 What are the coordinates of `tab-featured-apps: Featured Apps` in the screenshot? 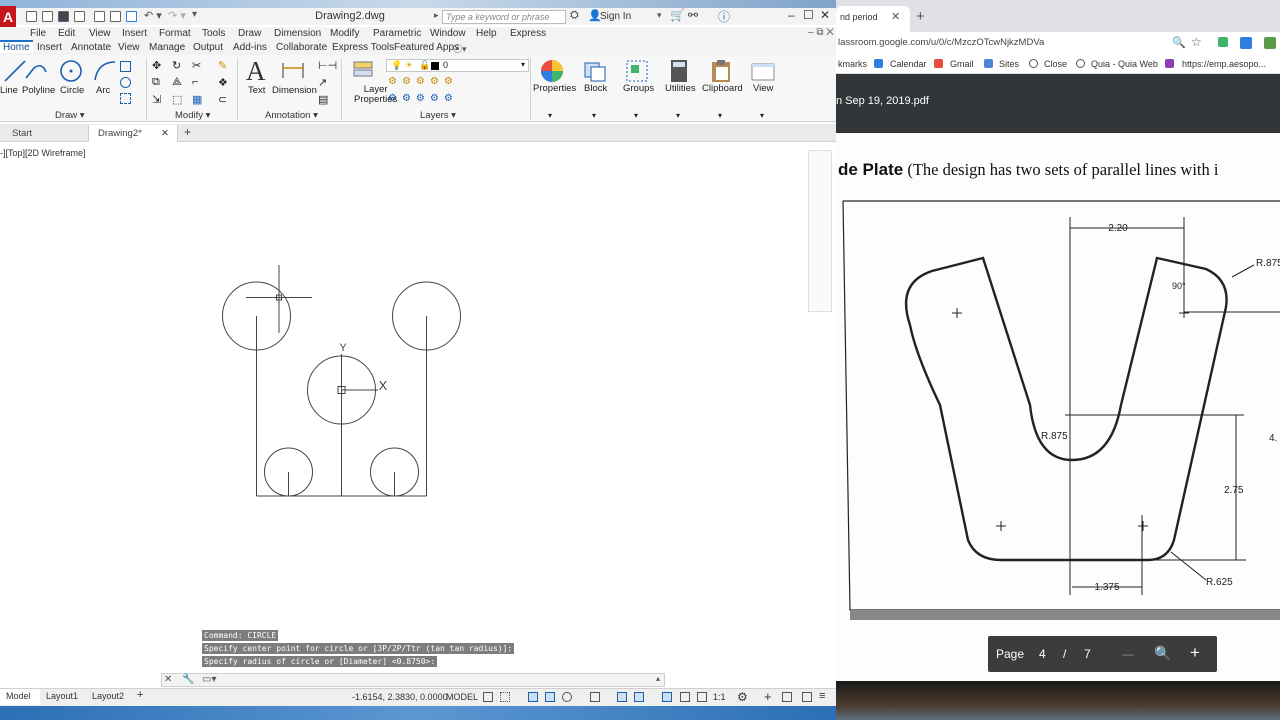 It's located at (426, 47).